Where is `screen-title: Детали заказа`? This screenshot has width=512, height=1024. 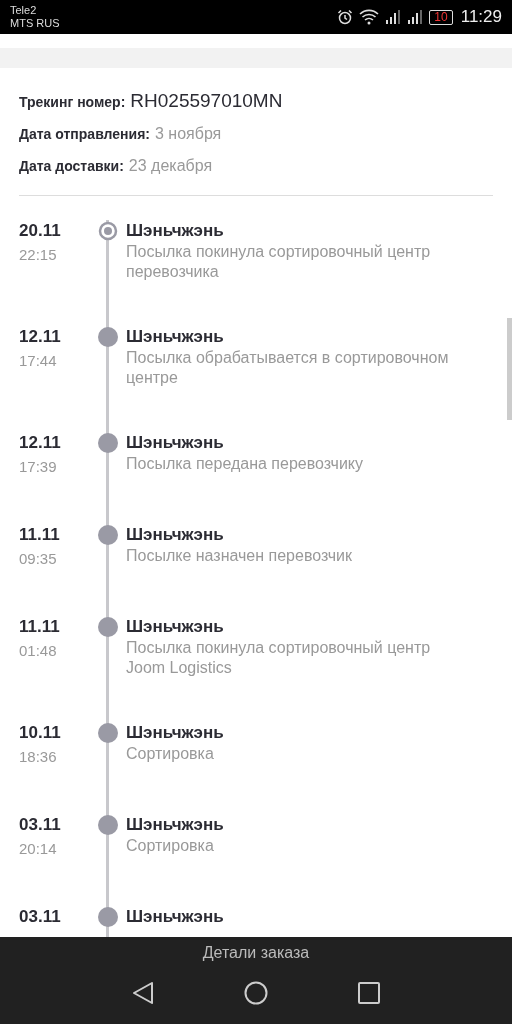
screen-title: Детали заказа is located at coordinates (256, 953).